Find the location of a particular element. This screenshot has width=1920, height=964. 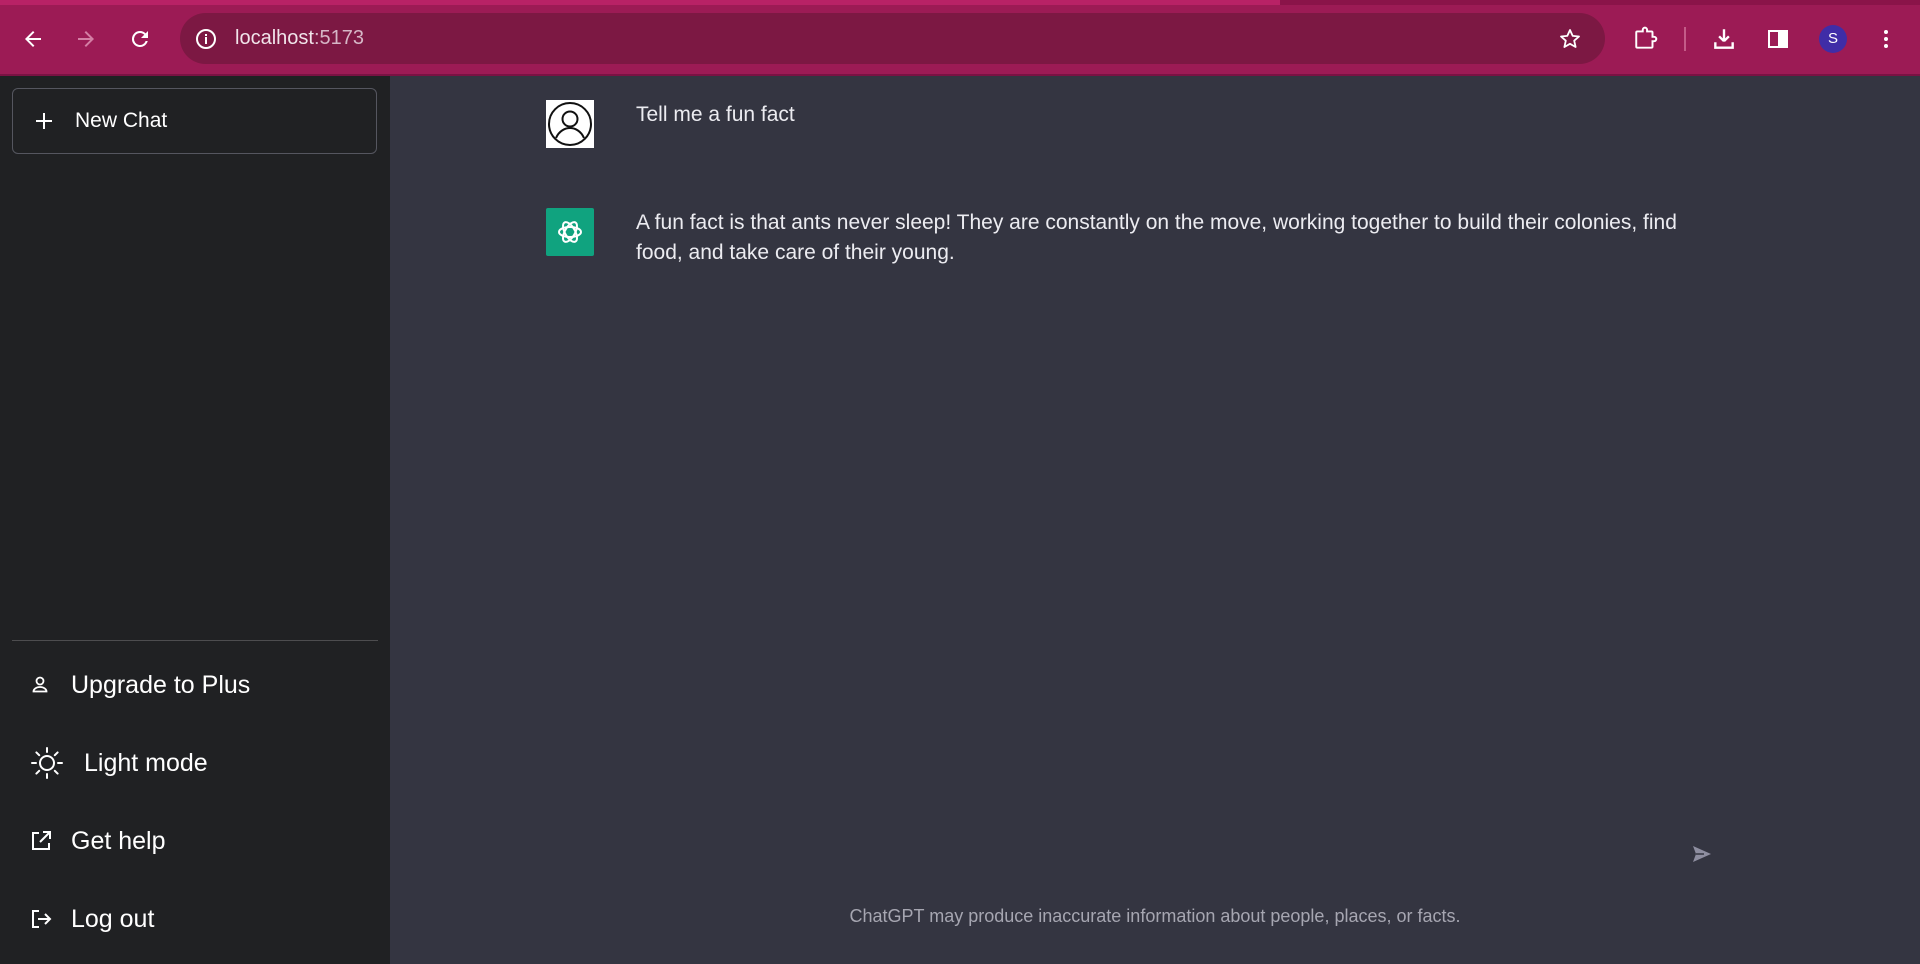

send-button is located at coordinates (1702, 854).